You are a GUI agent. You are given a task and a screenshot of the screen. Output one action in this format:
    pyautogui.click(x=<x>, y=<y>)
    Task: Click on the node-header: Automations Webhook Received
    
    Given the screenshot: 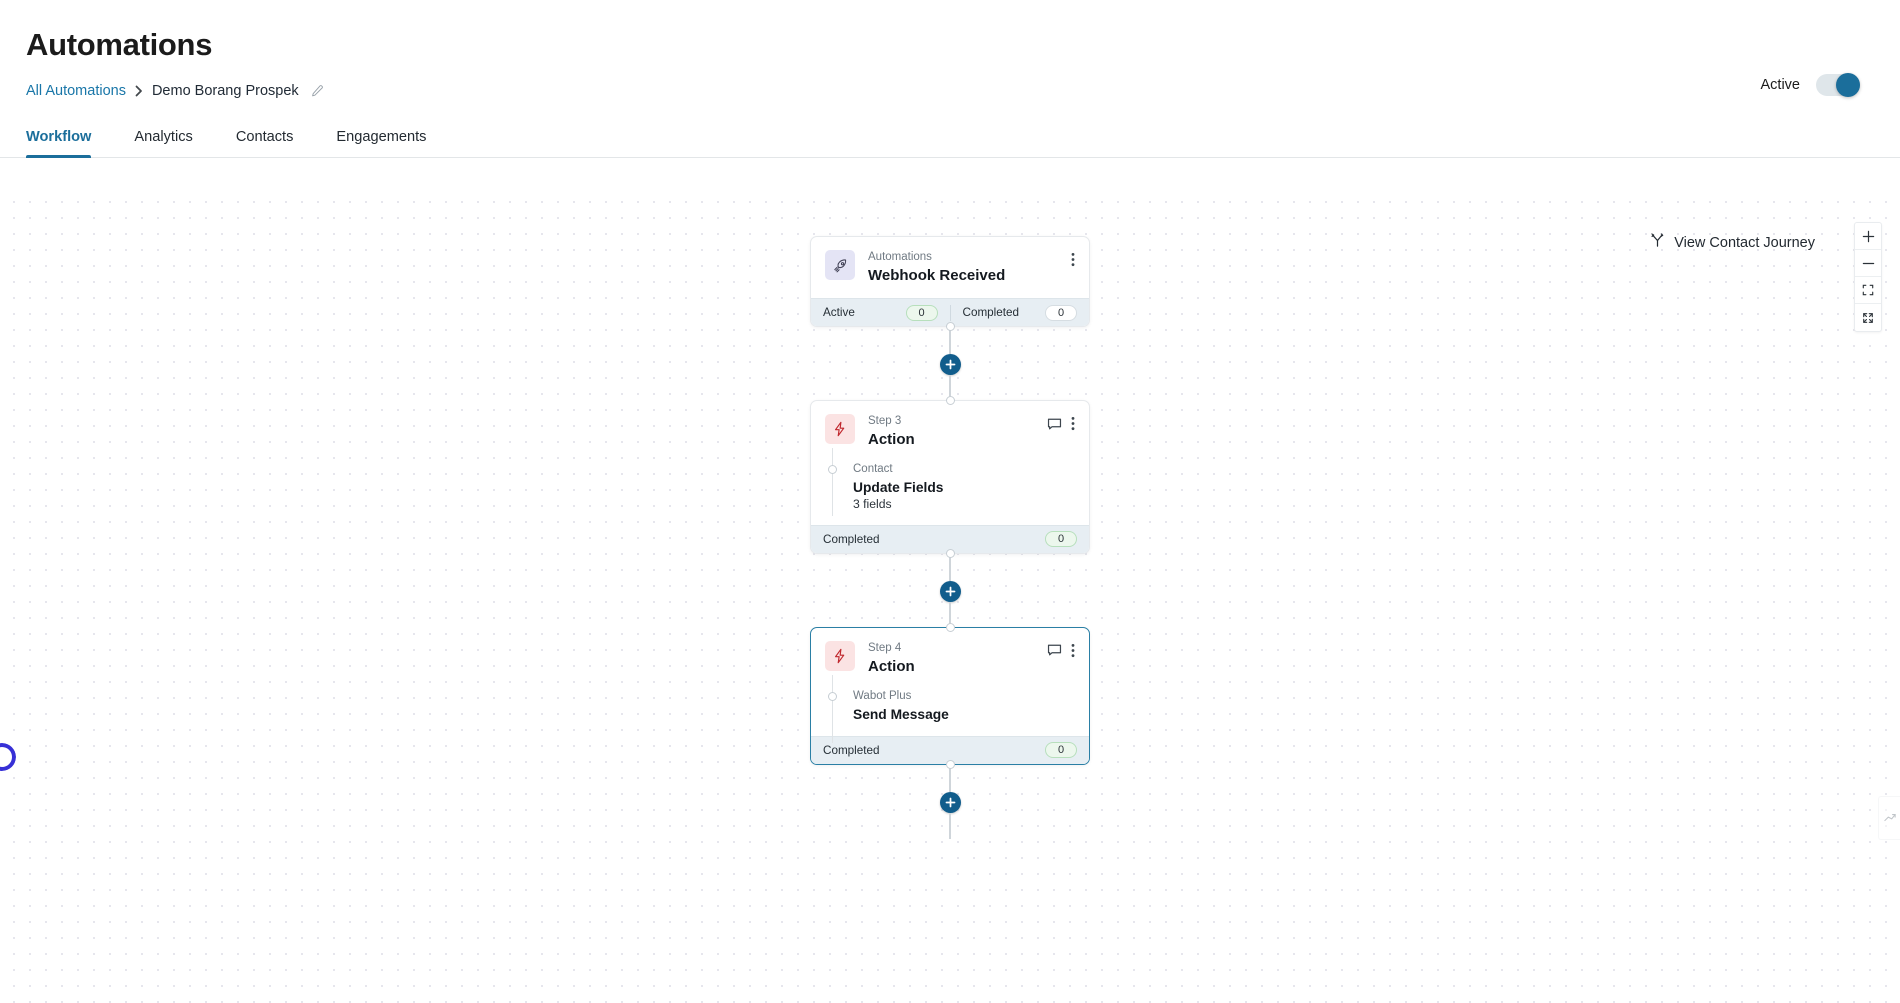 What is the action you would take?
    pyautogui.click(x=950, y=267)
    